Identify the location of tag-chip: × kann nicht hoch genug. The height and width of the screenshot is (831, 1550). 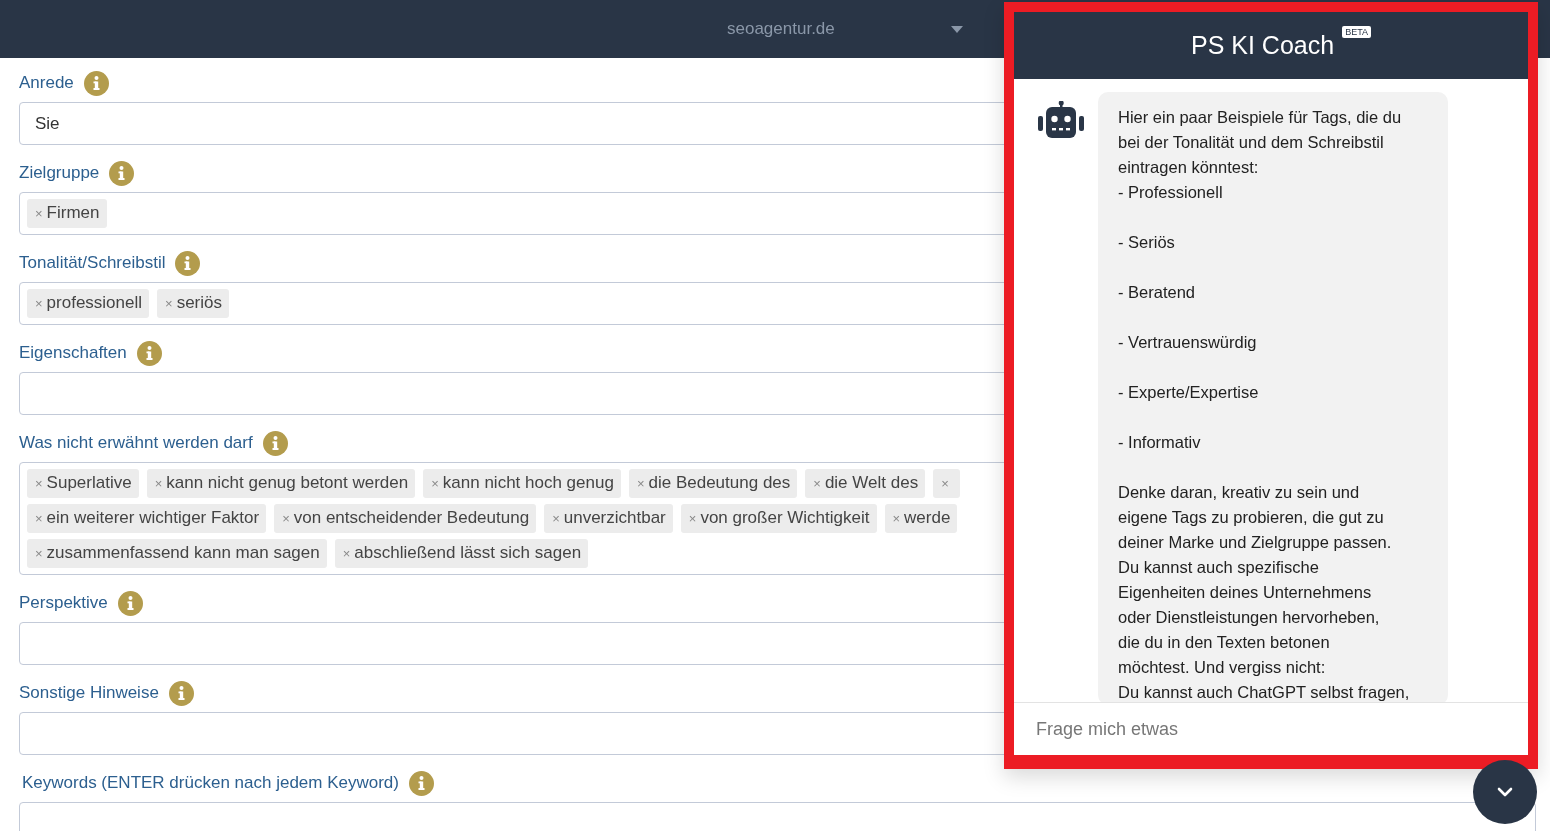
(522, 483).